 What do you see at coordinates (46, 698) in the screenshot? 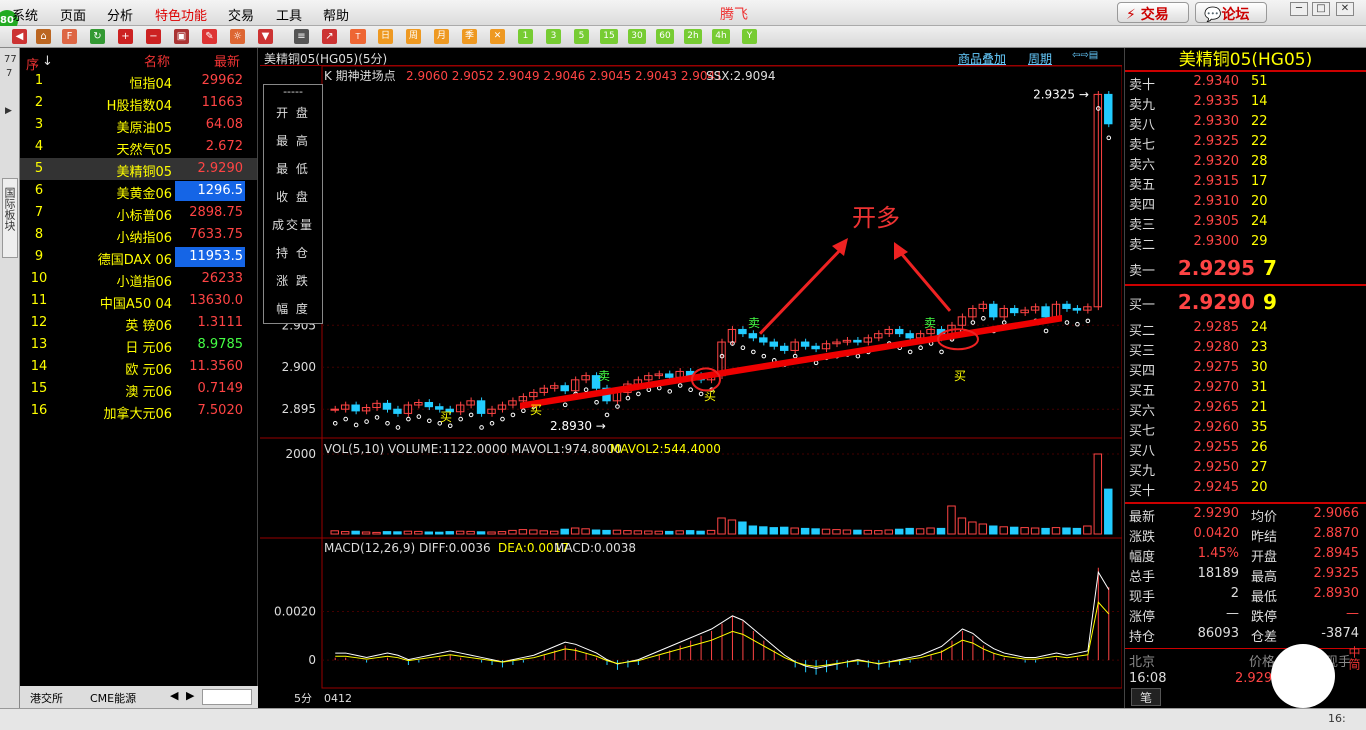
I see `tab-hkex: 港交所` at bounding box center [46, 698].